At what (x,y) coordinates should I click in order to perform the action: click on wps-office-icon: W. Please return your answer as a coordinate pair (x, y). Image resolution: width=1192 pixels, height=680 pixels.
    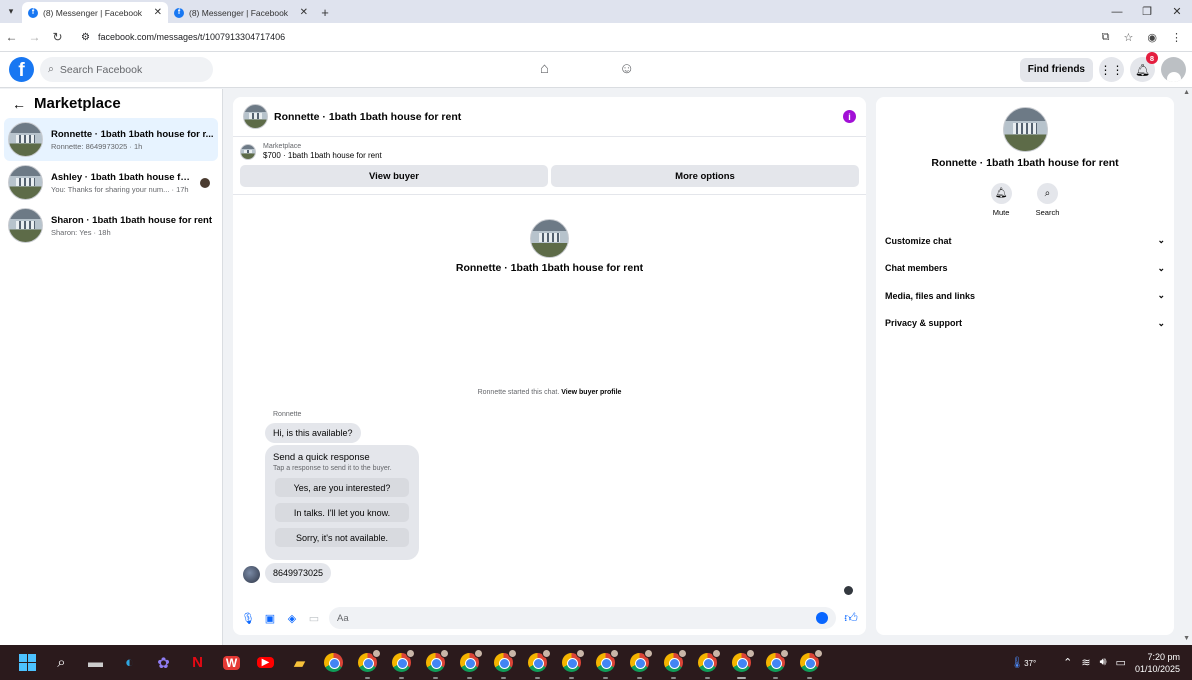
    Looking at the image, I should click on (231, 662).